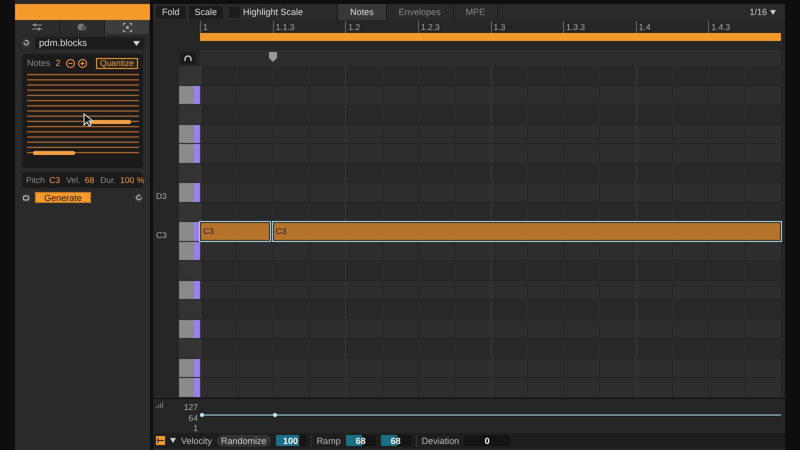  I want to click on sliders-icon, so click(37, 27).